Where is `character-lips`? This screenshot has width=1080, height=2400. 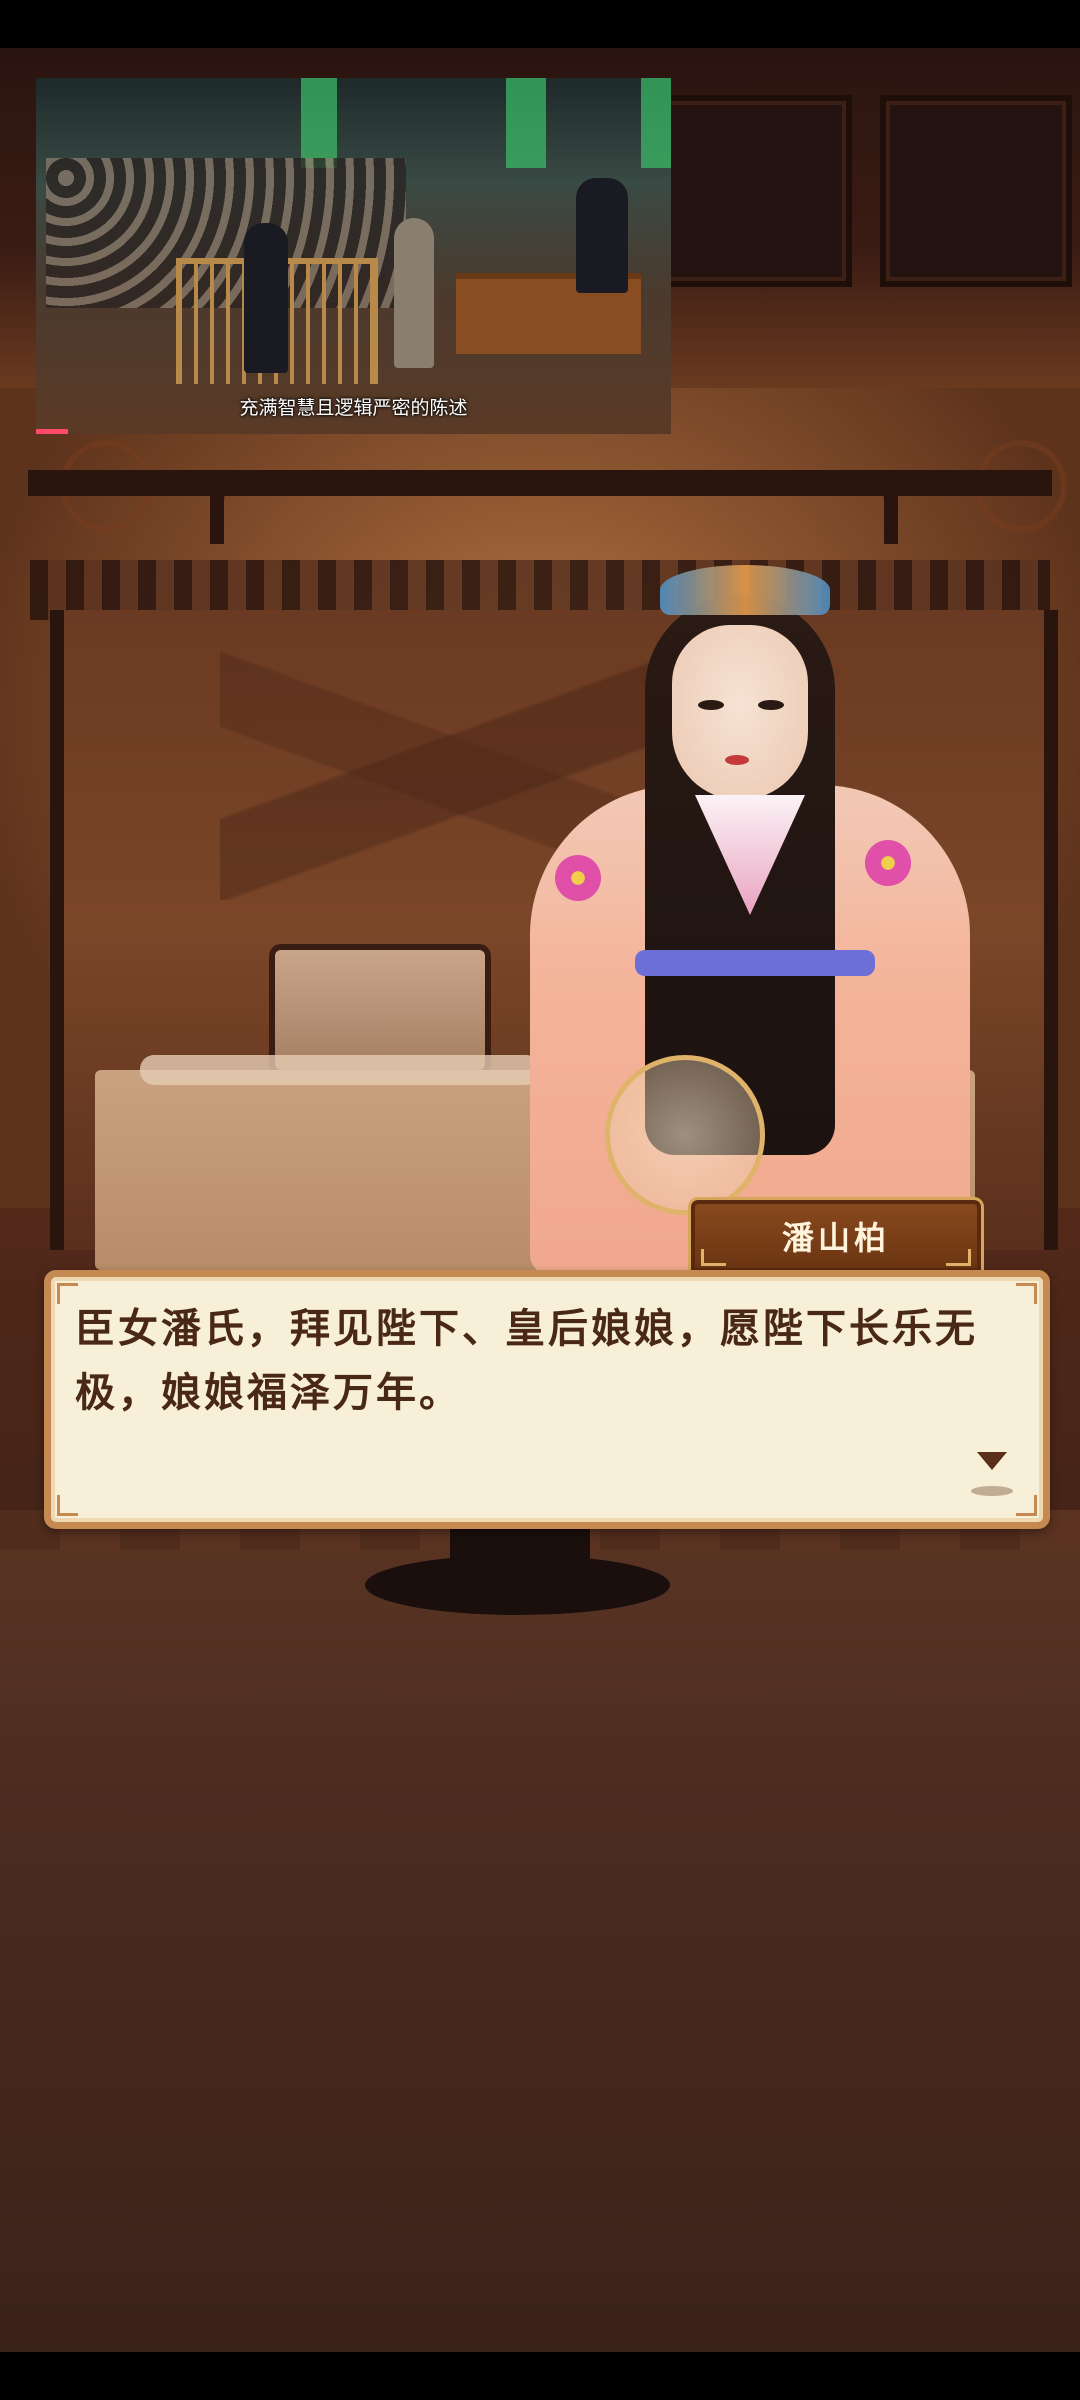 character-lips is located at coordinates (737, 760).